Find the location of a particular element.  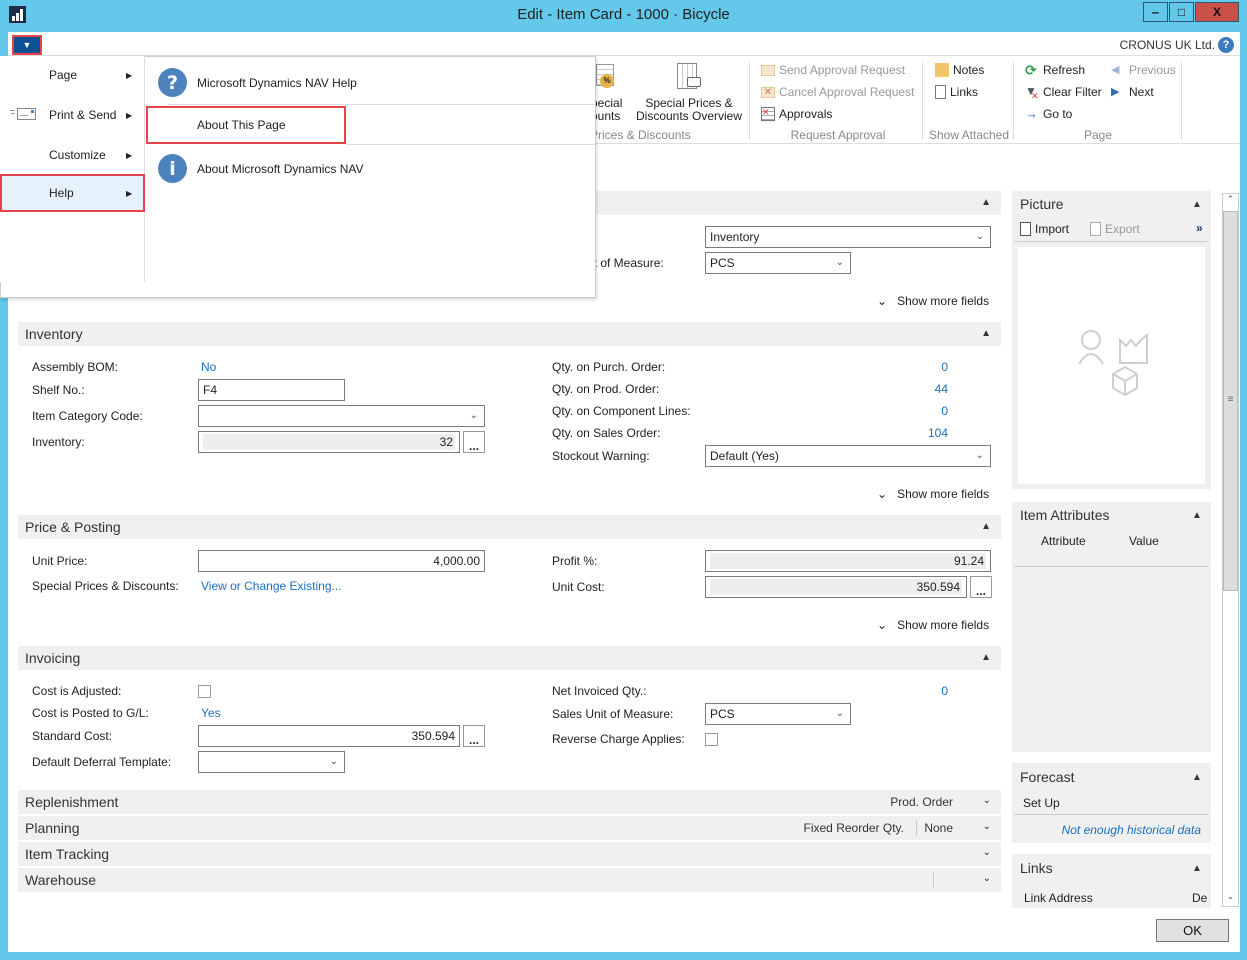

ribbon-separator is located at coordinates (1181, 101).